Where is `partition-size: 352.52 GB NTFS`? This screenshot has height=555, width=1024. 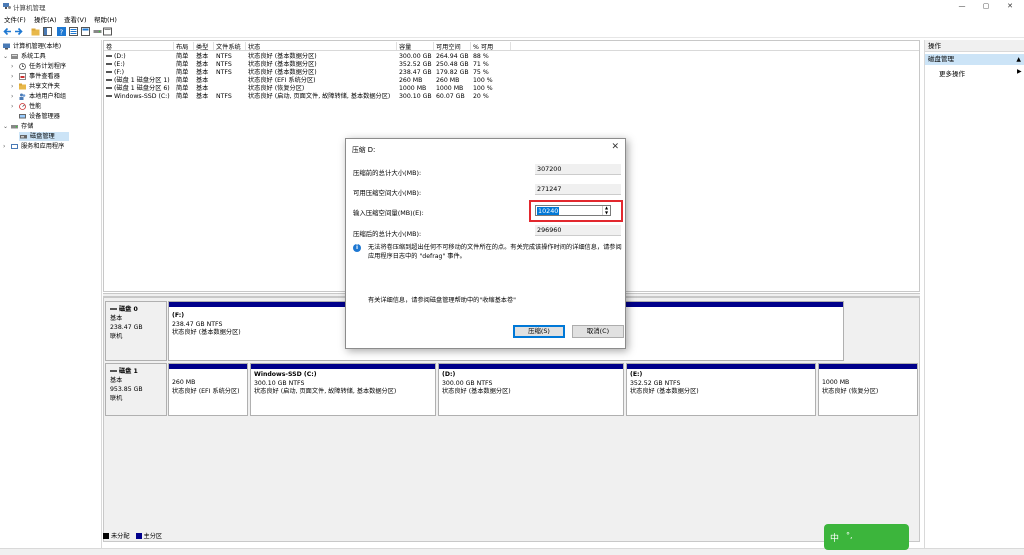 partition-size: 352.52 GB NTFS is located at coordinates (655, 383).